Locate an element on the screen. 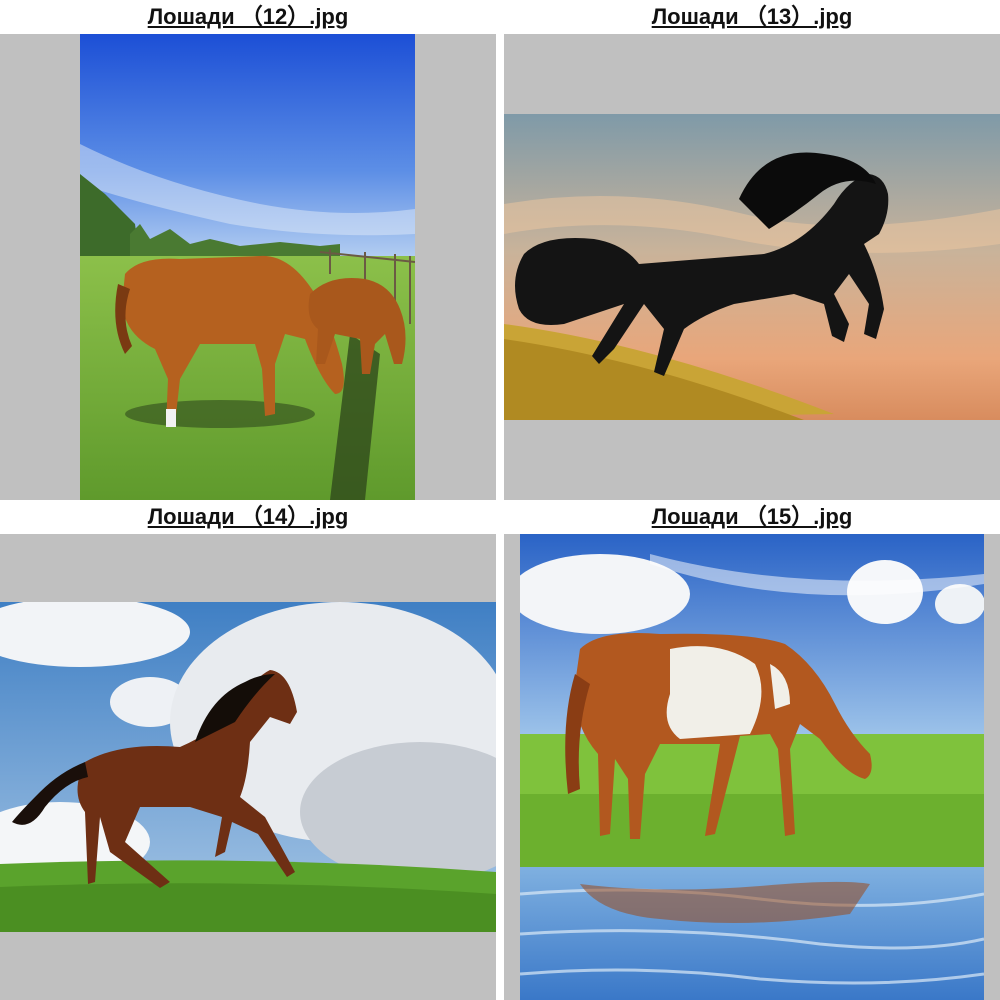  thumbnail-filename: Лошади （13）.jpg is located at coordinates (752, 17).